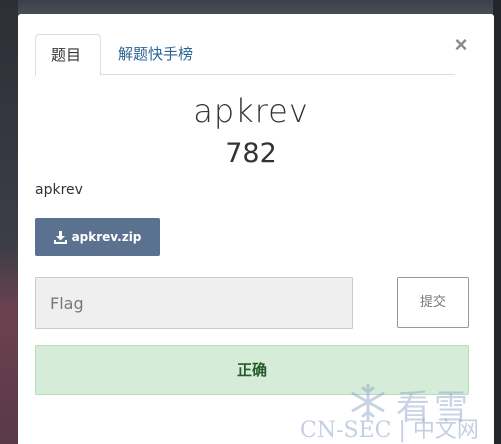 The height and width of the screenshot is (444, 501). Describe the element at coordinates (68, 55) in the screenshot. I see `tab-challenge: 题目` at that location.